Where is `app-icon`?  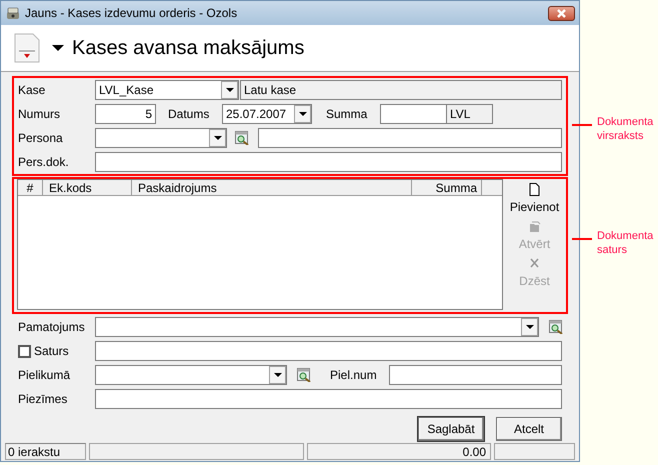
app-icon is located at coordinates (13, 13).